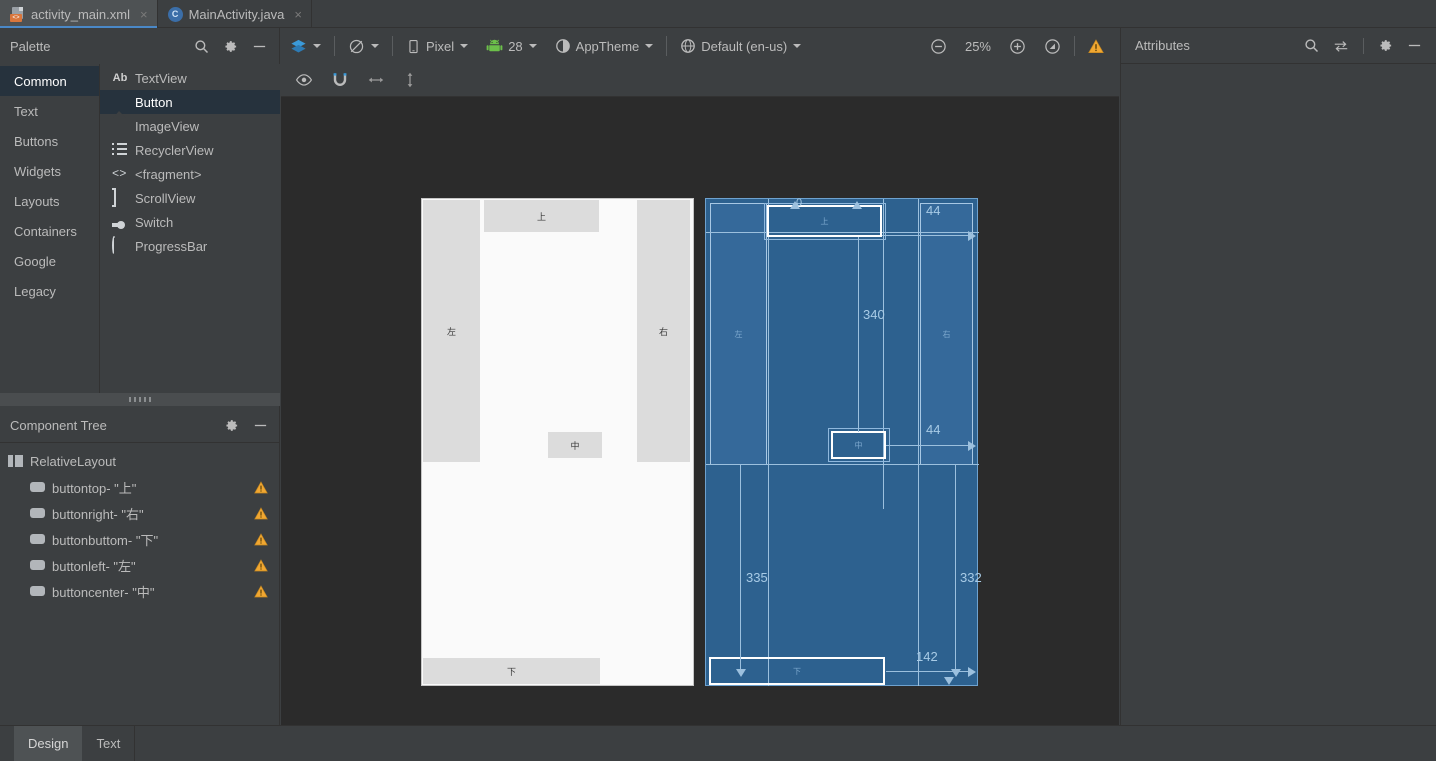 The height and width of the screenshot is (761, 1436). I want to click on api-level-selector: 28, so click(511, 46).